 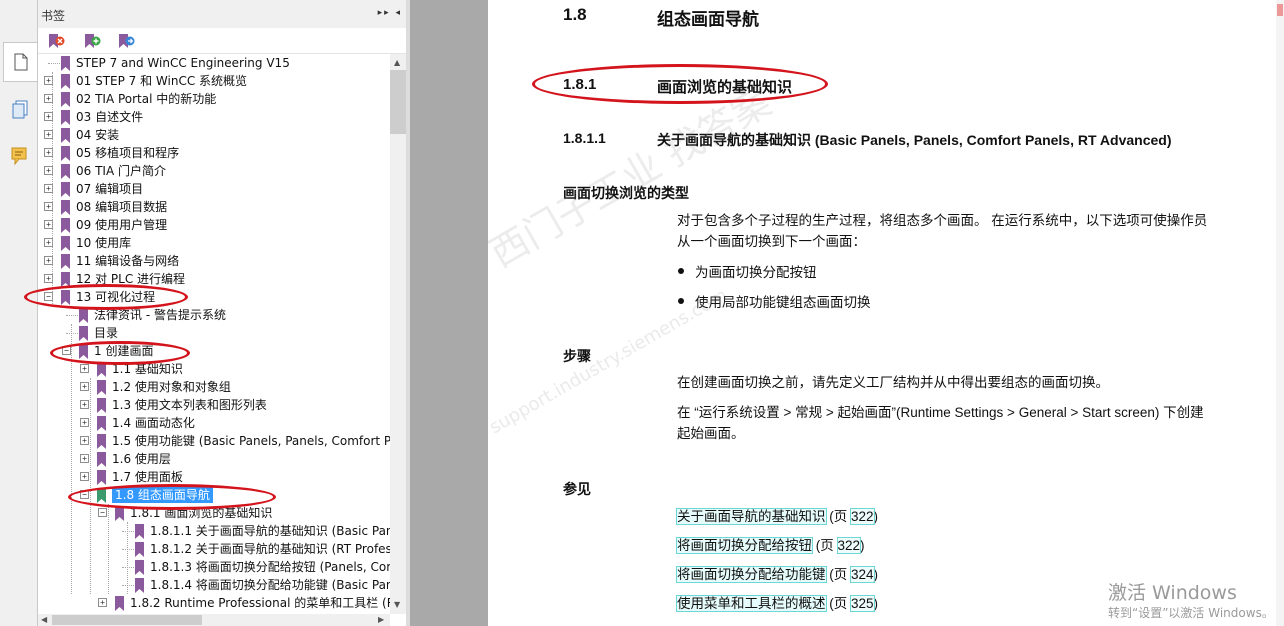 What do you see at coordinates (141, 459) in the screenshot?
I see `bookmark-label: 1.6 使用层` at bounding box center [141, 459].